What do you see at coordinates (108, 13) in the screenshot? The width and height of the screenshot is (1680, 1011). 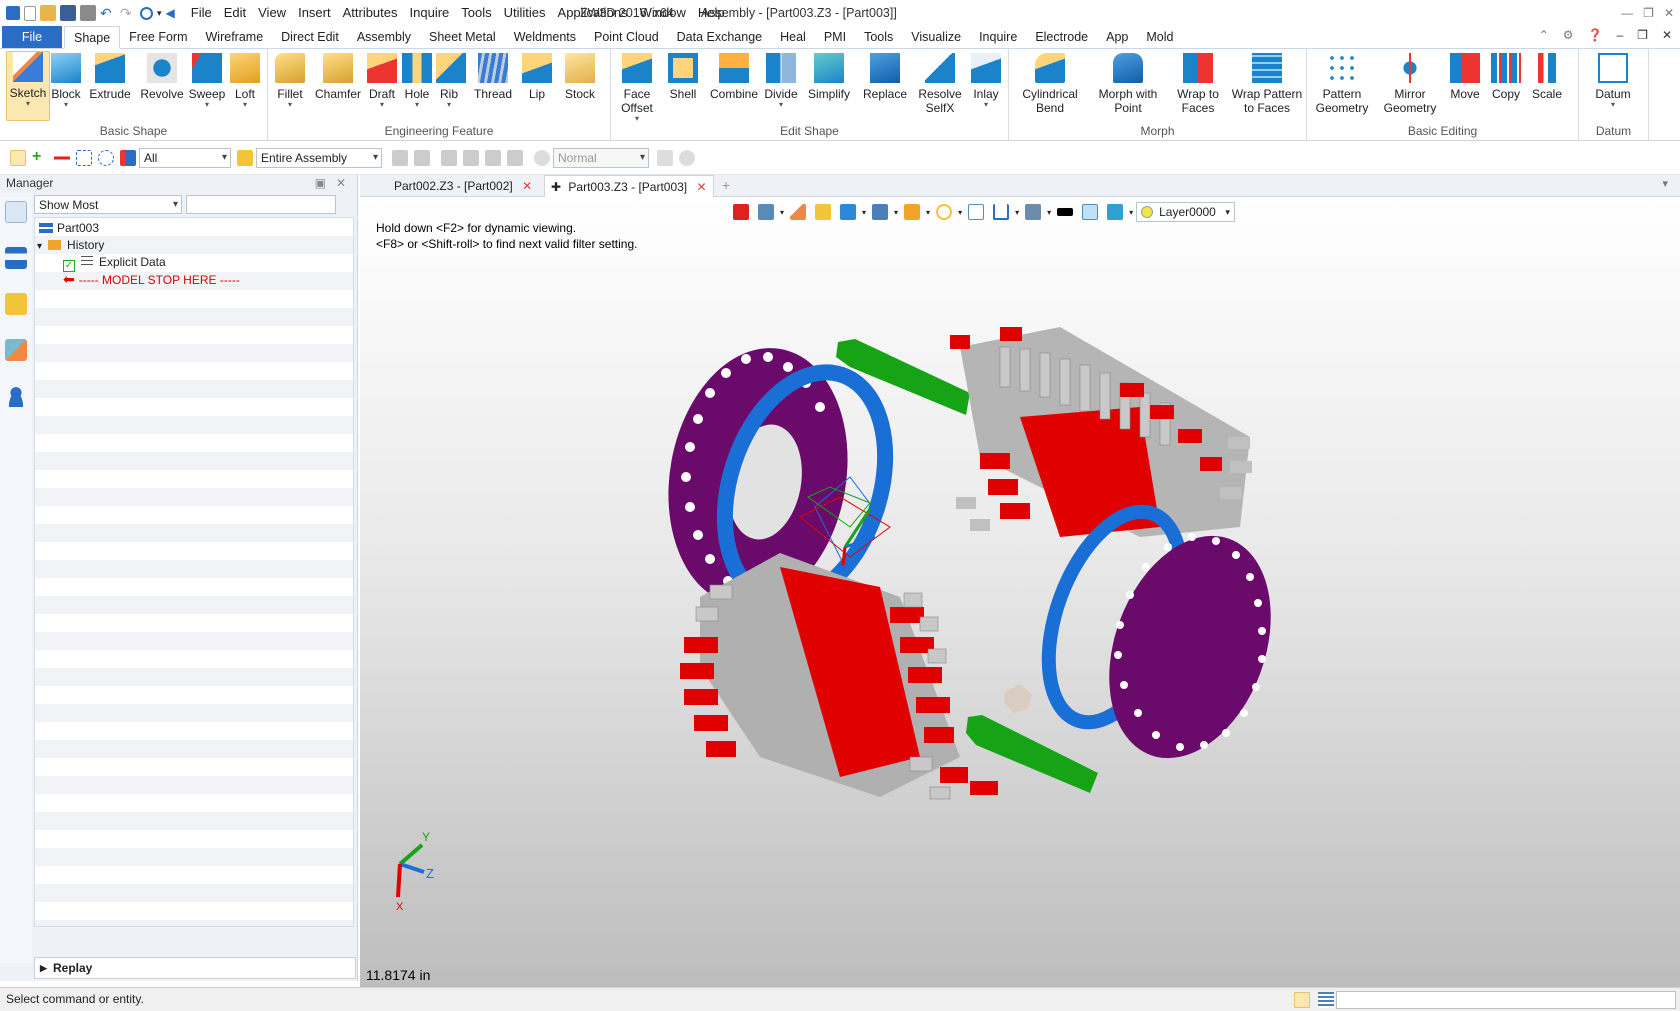 I see `undo-icon: ↶` at bounding box center [108, 13].